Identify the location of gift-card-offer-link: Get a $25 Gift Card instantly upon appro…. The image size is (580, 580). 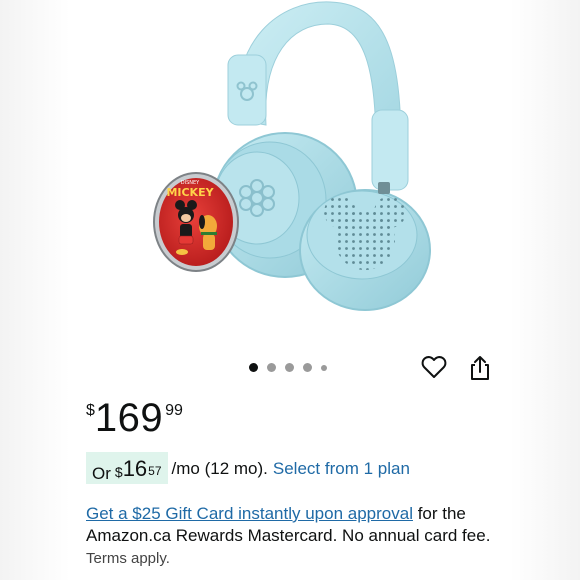
(249, 513).